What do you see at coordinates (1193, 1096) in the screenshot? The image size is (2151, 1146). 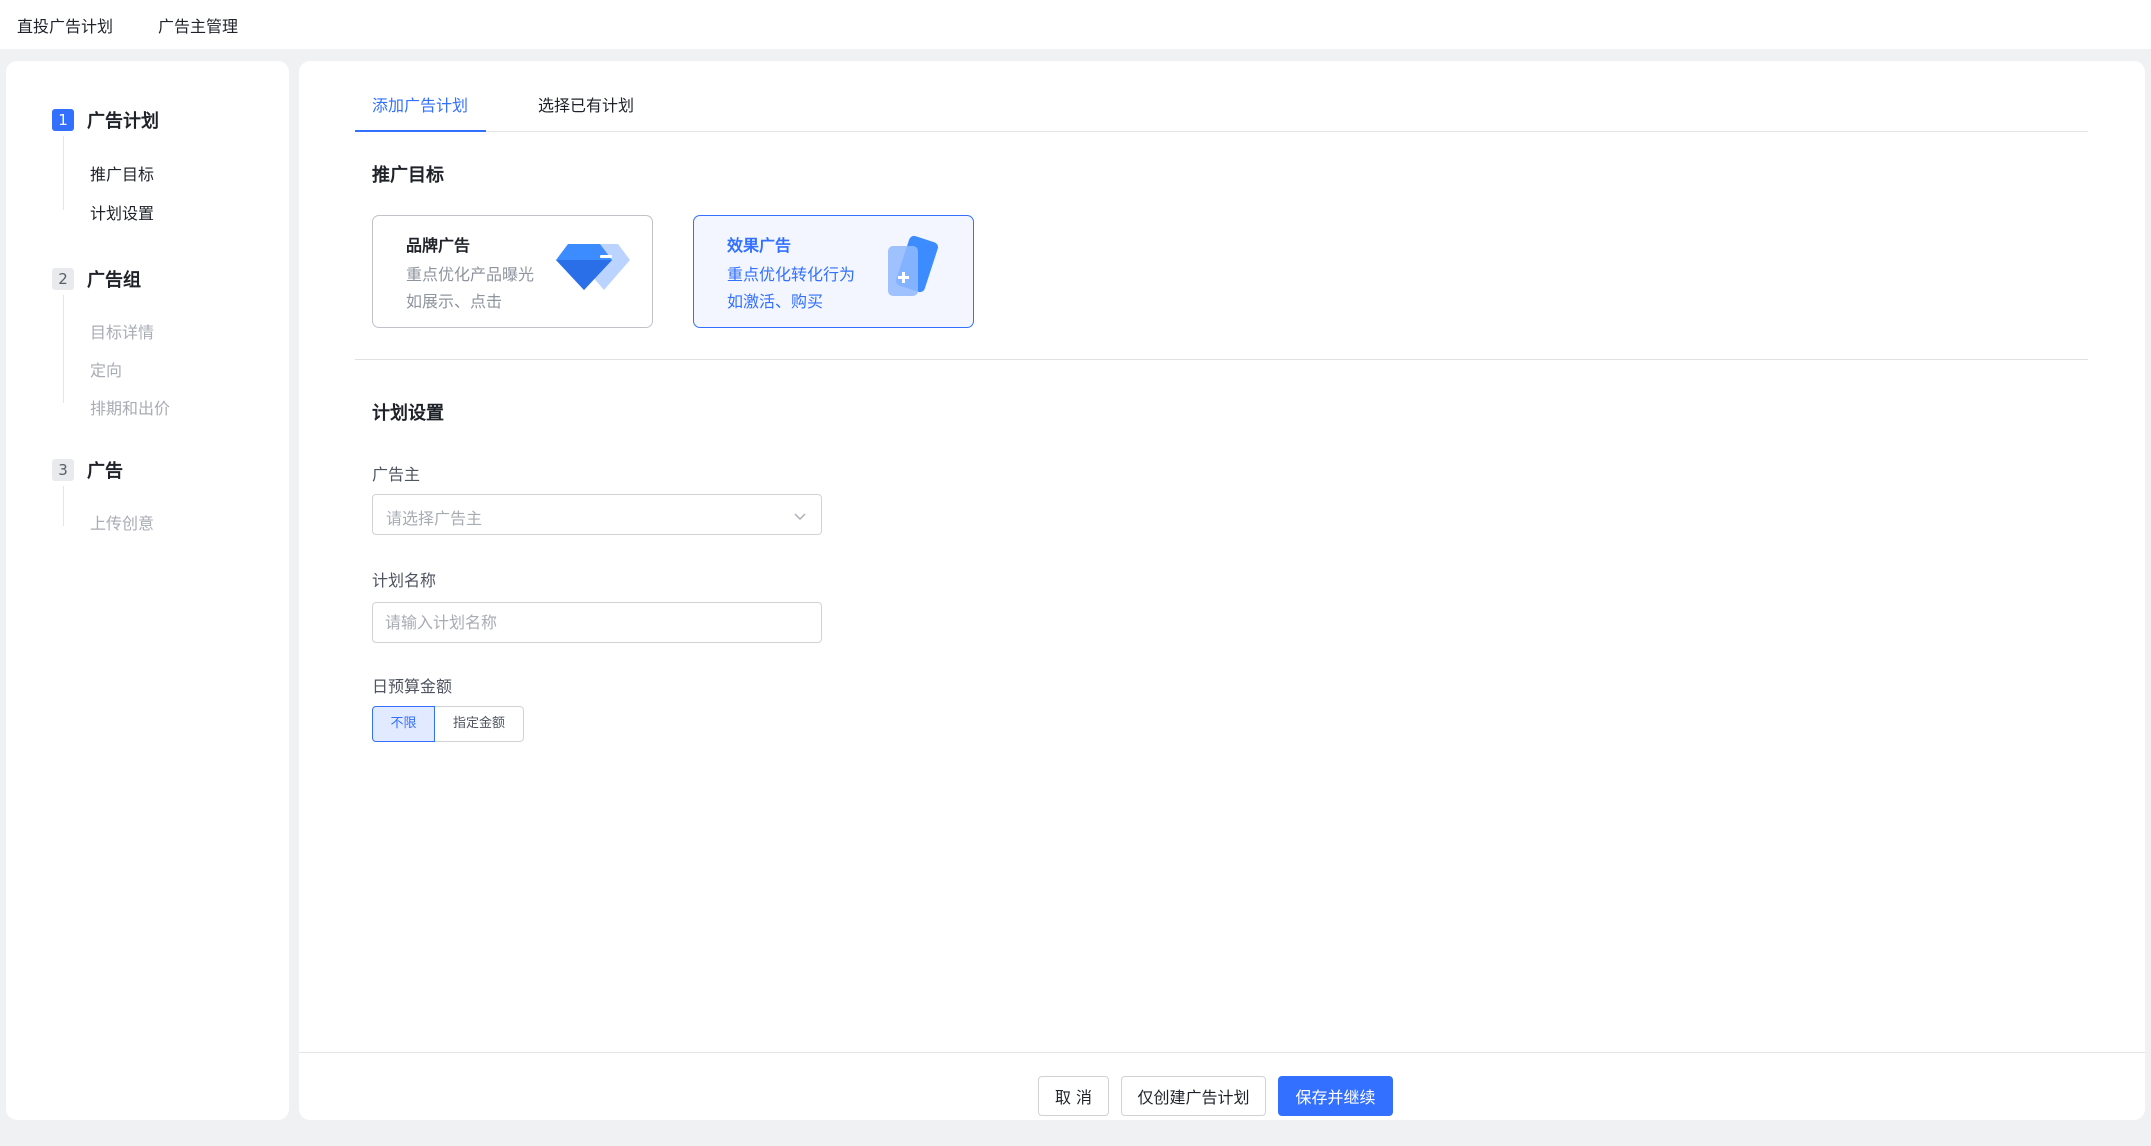 I see `create-plan-only-button: 仅创建广告计划` at bounding box center [1193, 1096].